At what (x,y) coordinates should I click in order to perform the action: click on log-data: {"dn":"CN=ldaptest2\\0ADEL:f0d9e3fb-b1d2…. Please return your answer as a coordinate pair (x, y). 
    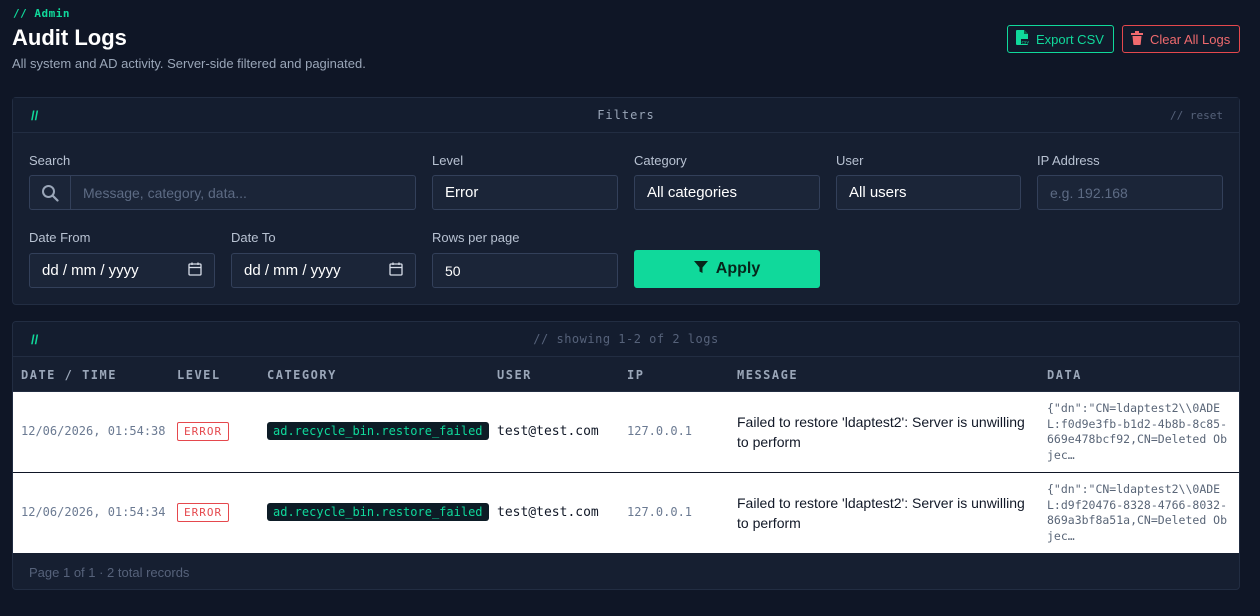
    Looking at the image, I should click on (1138, 432).